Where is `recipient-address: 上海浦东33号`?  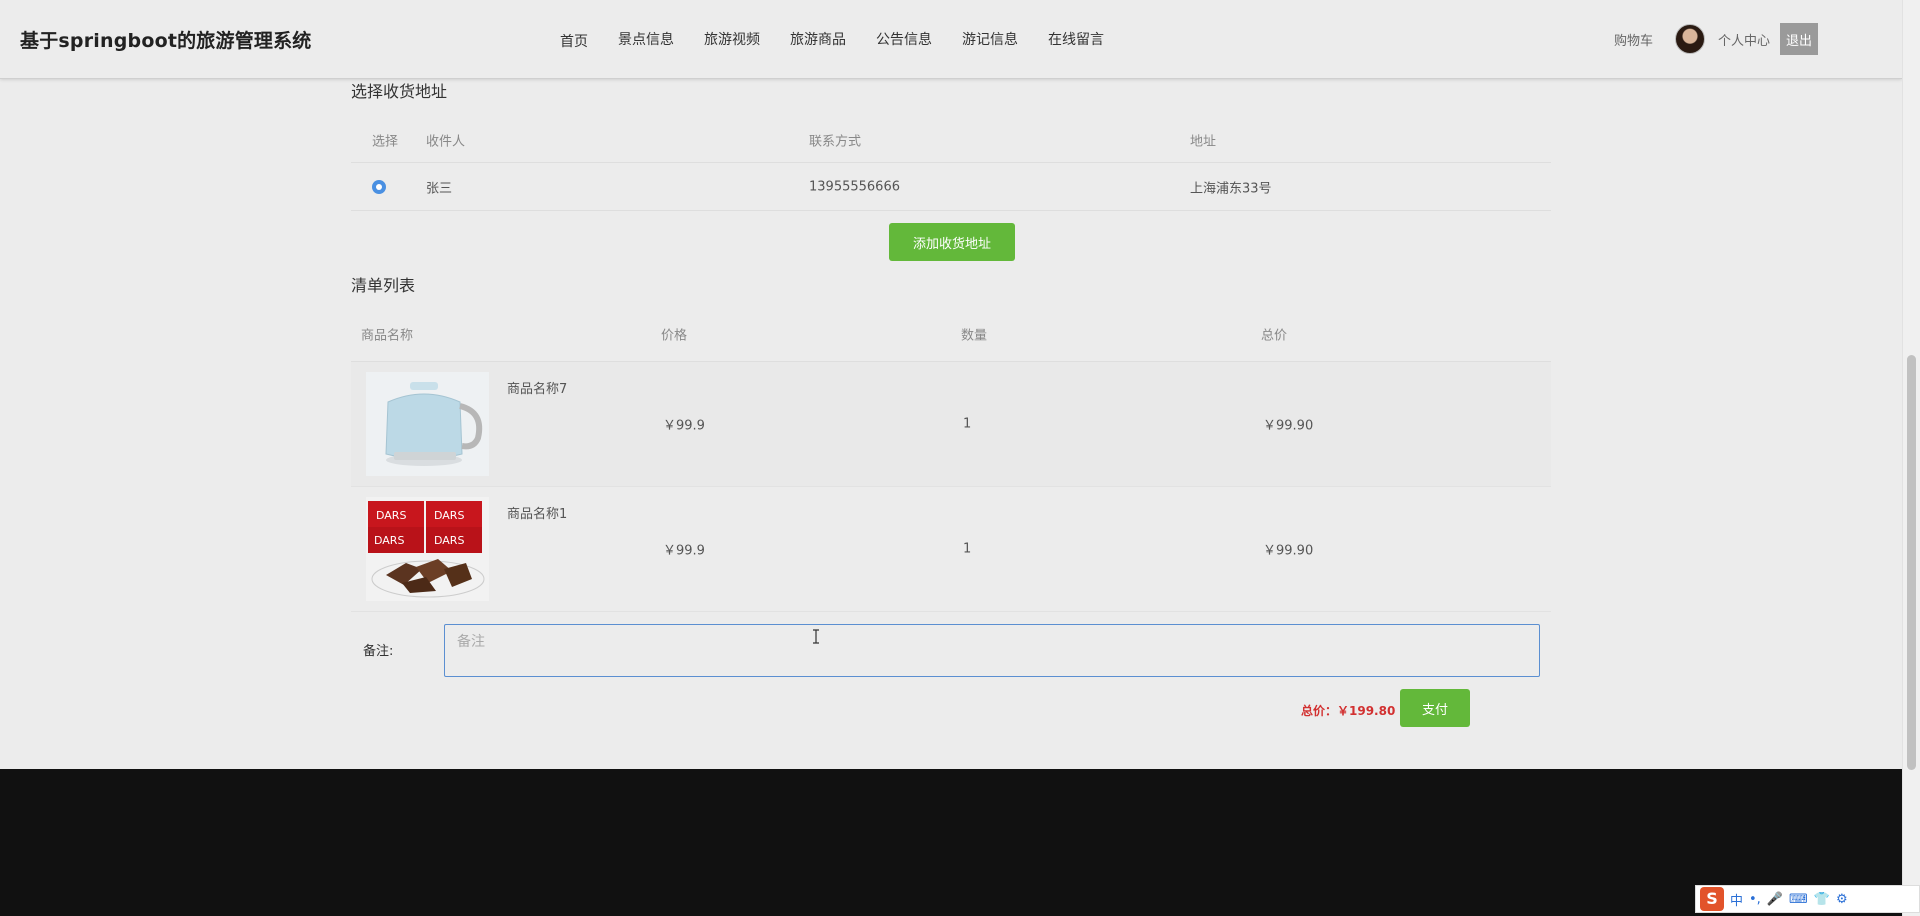
recipient-address: 上海浦东33号 is located at coordinates (1231, 188).